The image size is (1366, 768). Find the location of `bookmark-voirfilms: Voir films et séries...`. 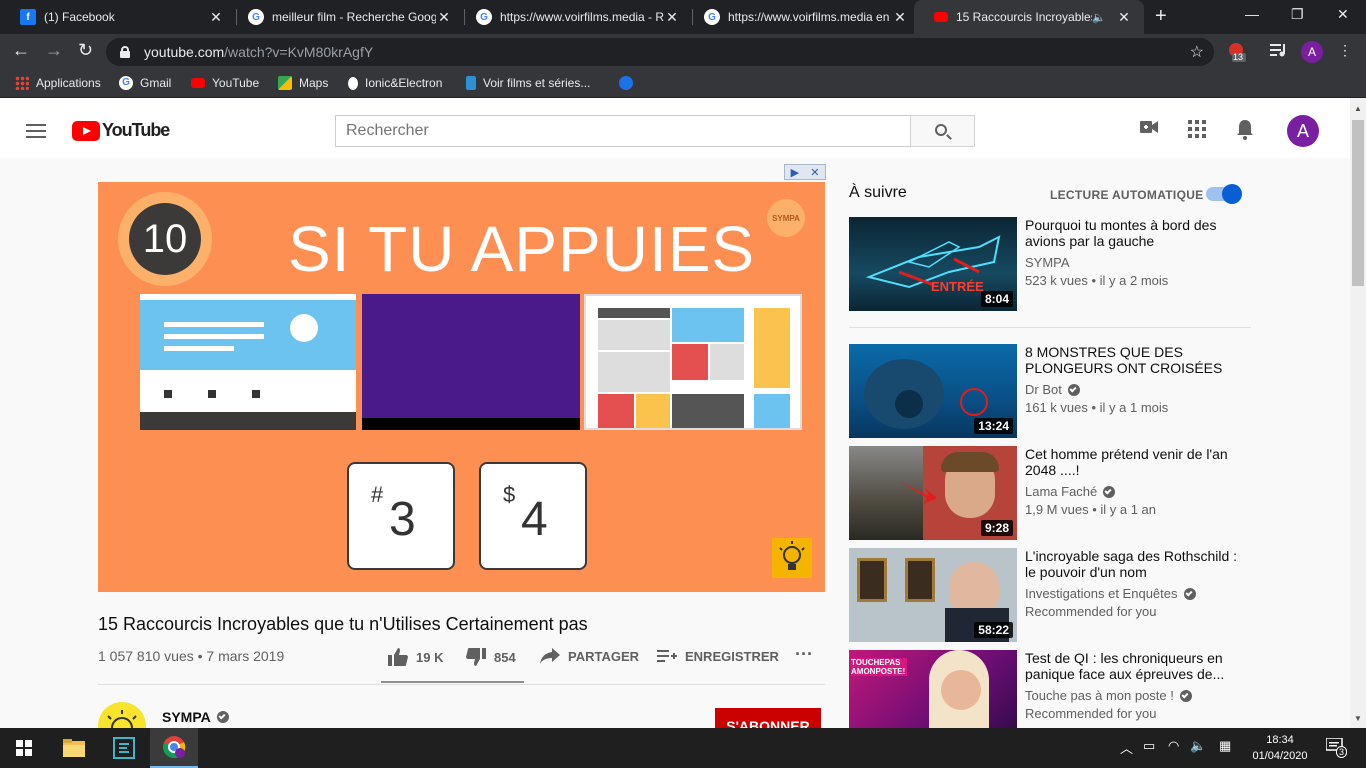

bookmark-voirfilms: Voir films et séries... is located at coordinates (528, 83).